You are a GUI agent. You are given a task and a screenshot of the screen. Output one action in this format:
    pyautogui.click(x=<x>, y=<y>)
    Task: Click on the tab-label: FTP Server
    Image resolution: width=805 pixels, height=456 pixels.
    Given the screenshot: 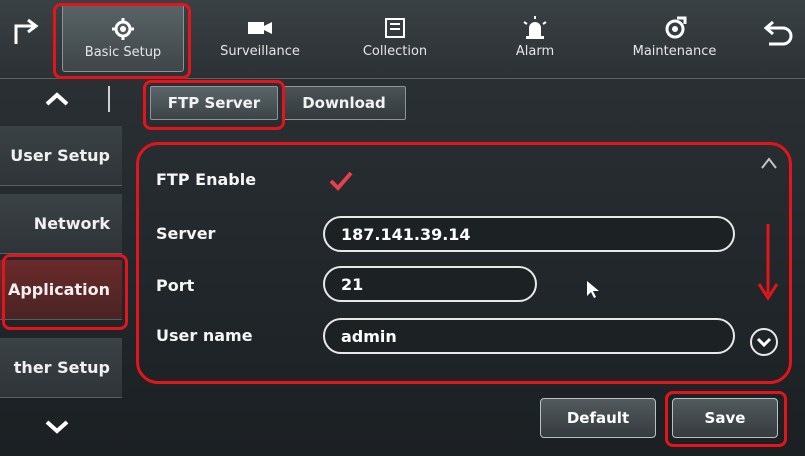 What is the action you would take?
    pyautogui.click(x=214, y=103)
    